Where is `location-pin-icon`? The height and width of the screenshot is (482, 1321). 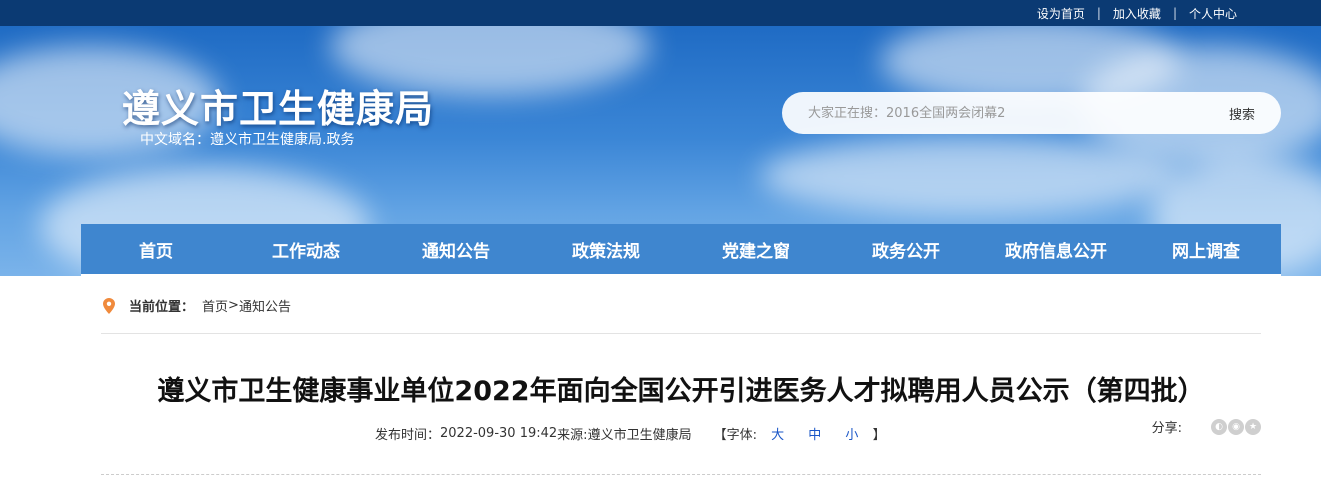
location-pin-icon is located at coordinates (109, 305).